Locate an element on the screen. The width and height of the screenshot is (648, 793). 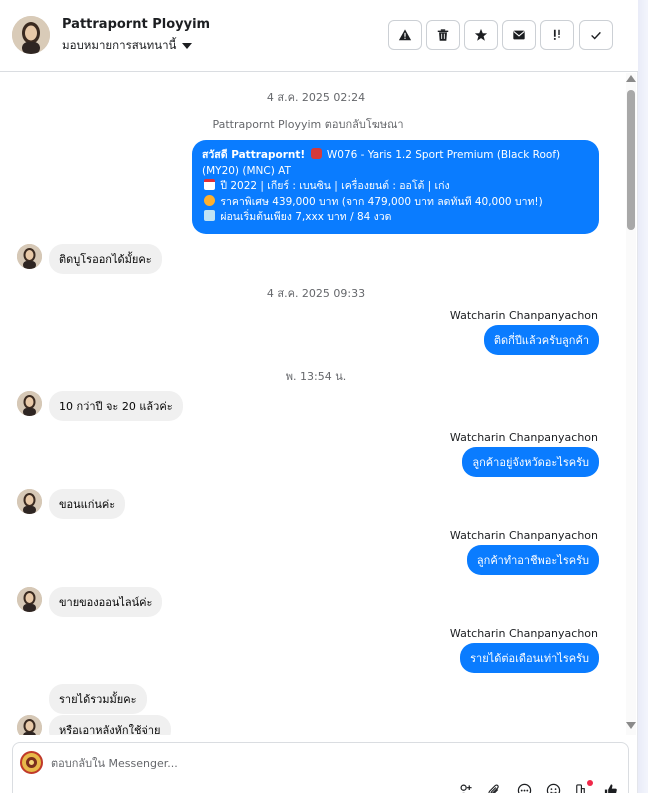
mail-icon is located at coordinates (519, 35).